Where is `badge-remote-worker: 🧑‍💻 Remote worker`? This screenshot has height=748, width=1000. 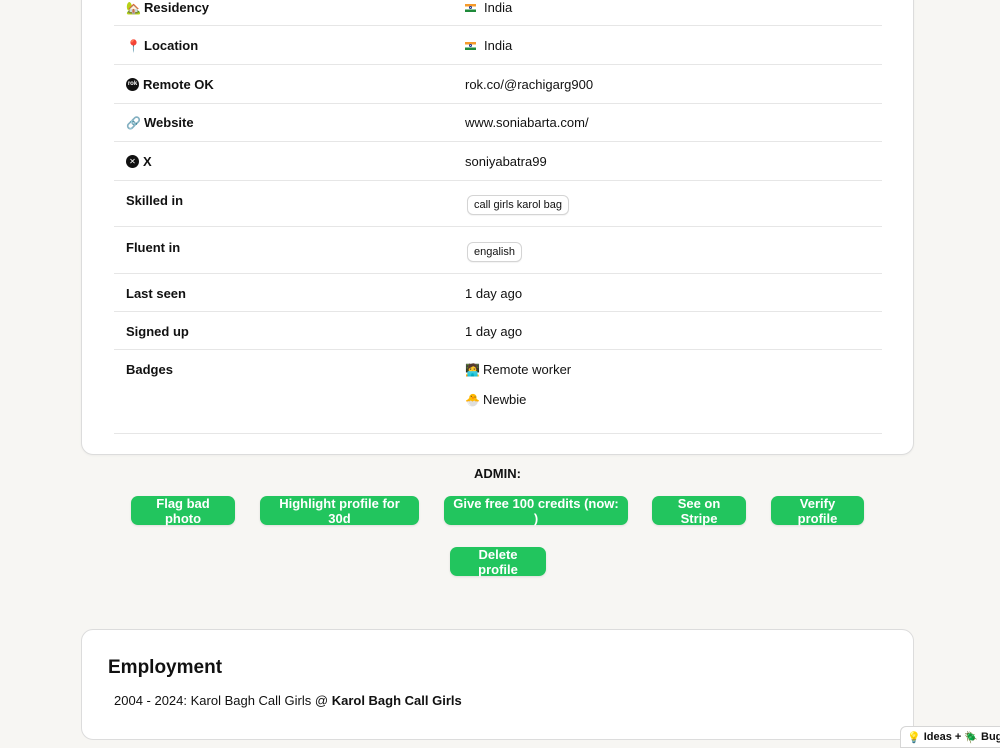 badge-remote-worker: 🧑‍💻 Remote worker is located at coordinates (518, 369).